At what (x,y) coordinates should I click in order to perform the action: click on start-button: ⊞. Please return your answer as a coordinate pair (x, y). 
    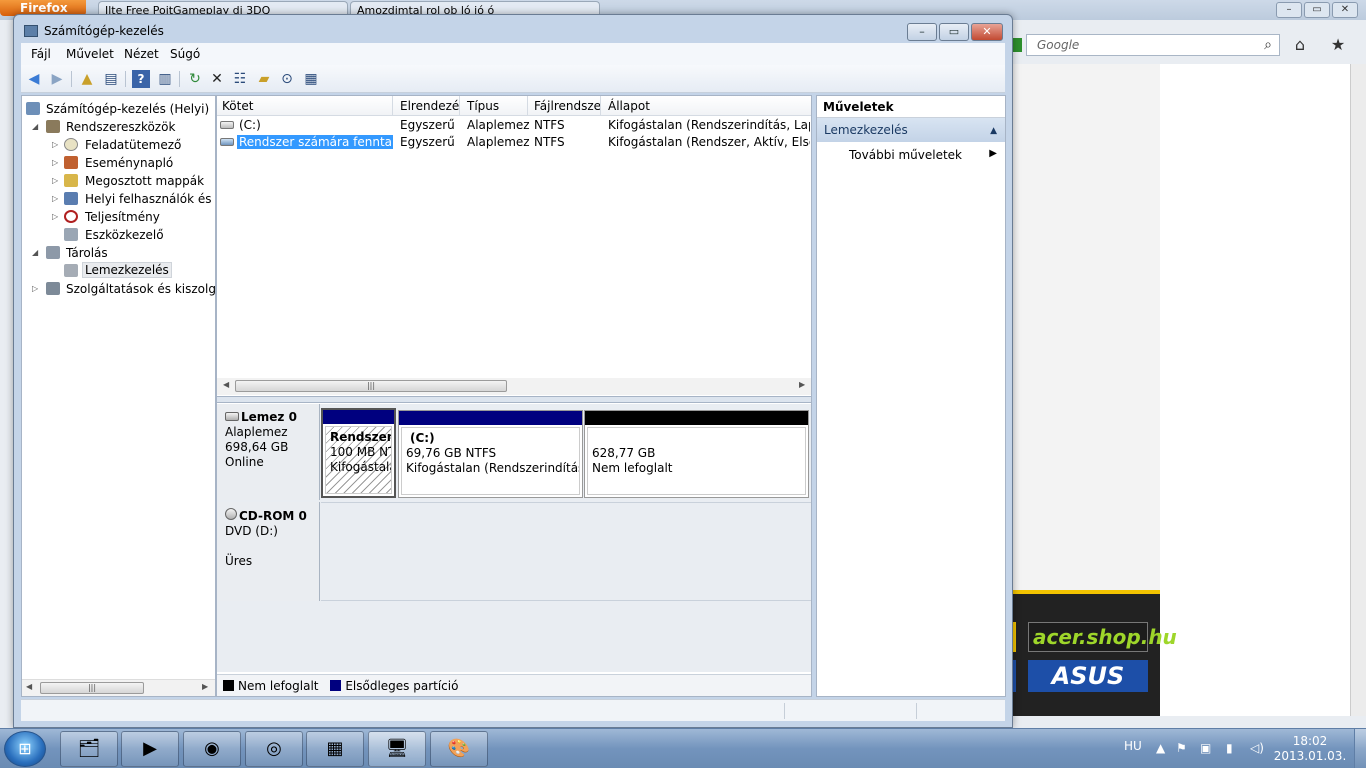
    Looking at the image, I should click on (25, 749).